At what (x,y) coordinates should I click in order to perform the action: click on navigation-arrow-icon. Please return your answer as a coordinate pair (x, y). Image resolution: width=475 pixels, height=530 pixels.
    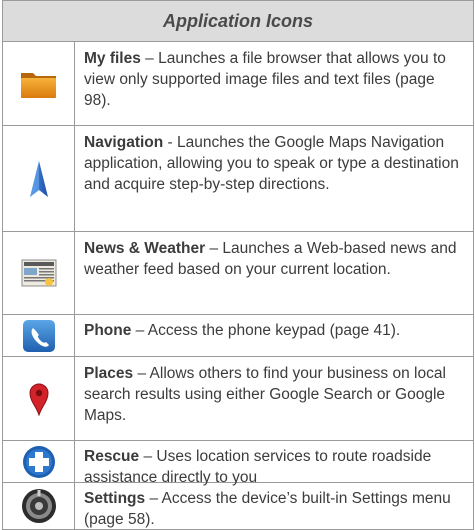
    Looking at the image, I should click on (38, 178).